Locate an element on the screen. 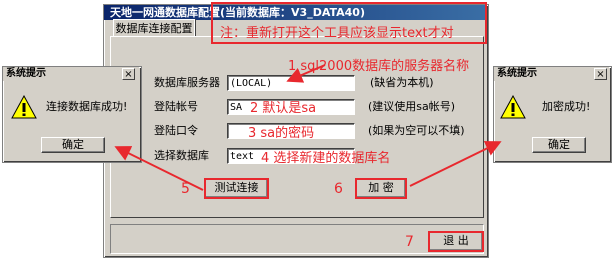 Image resolution: width=614 pixels, height=262 pixels. arrow-to-left-dialog is located at coordinates (159, 168).